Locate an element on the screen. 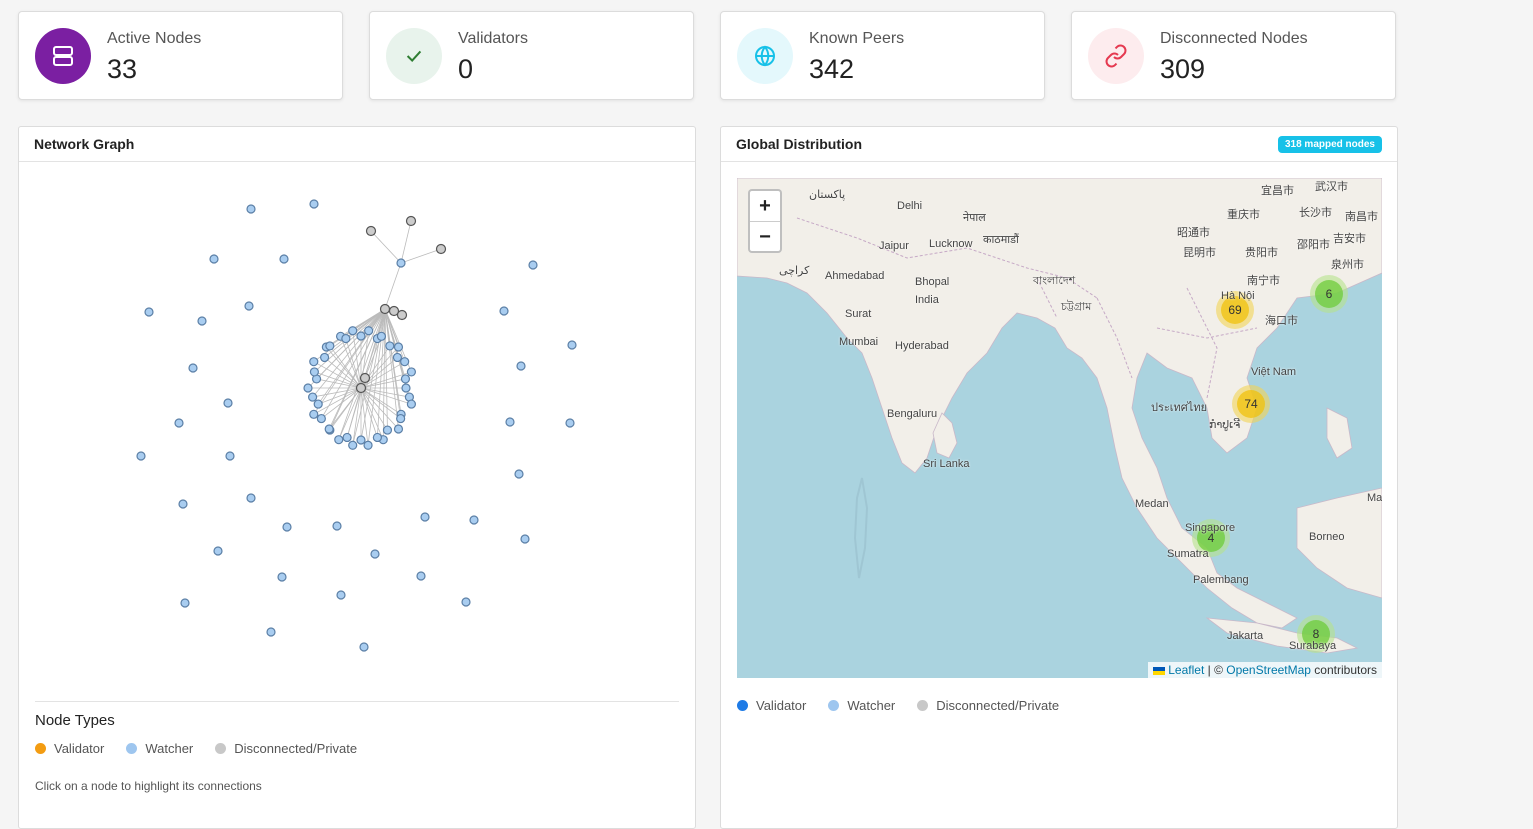 The height and width of the screenshot is (829, 1533). zoom-in-button: + is located at coordinates (765, 206).